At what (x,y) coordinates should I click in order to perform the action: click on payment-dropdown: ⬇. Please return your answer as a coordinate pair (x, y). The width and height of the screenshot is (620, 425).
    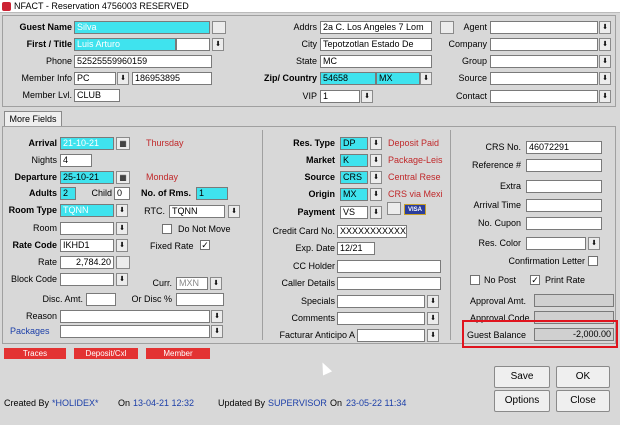
    Looking at the image, I should click on (376, 212).